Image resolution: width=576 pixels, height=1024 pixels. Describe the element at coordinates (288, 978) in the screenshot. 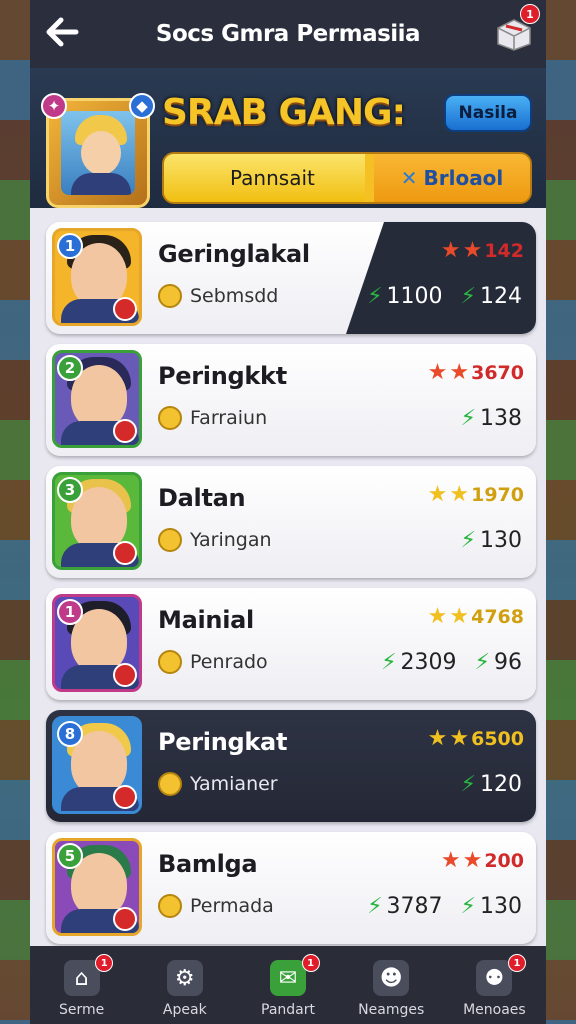

I see `chat-icon: ✉` at that location.